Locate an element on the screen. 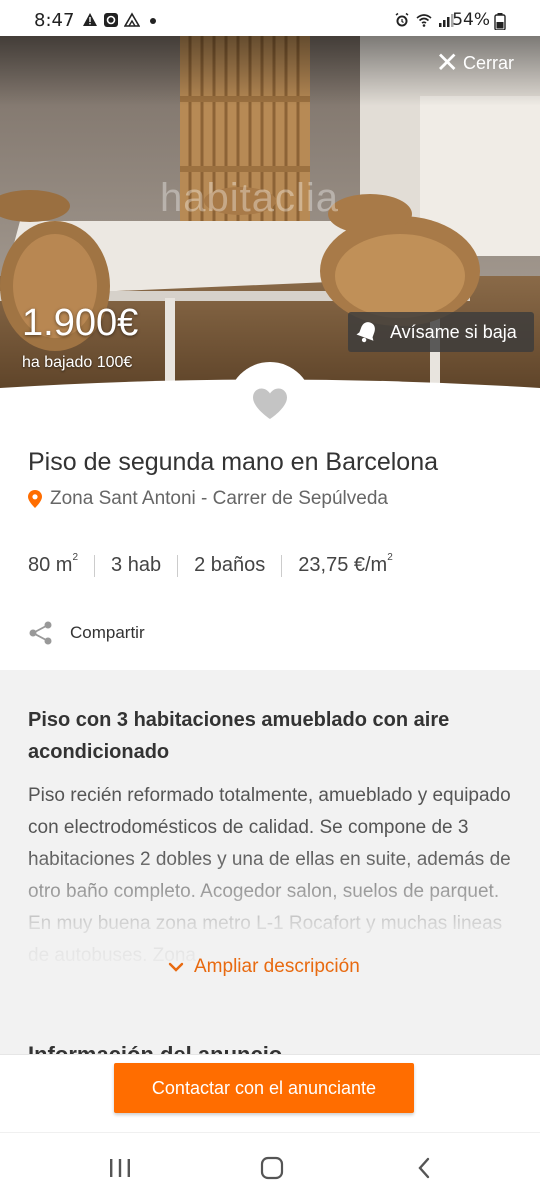 This screenshot has width=540, height=1200. battery-percent: 54% is located at coordinates (471, 20).